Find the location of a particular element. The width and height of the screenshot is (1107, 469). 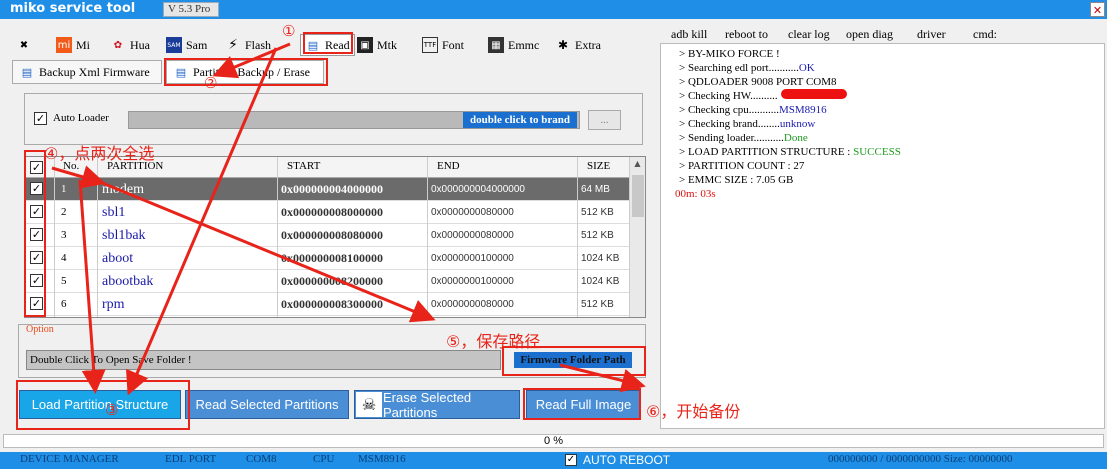

annotation-step-6: ⑥，开始备份 is located at coordinates (693, 411).